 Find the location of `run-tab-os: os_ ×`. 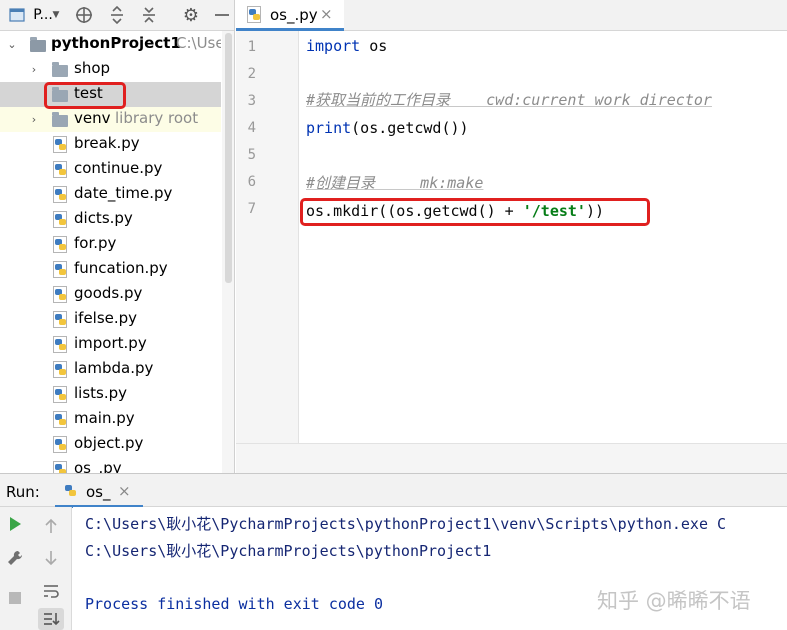

run-tab-os: os_ × is located at coordinates (99, 491).